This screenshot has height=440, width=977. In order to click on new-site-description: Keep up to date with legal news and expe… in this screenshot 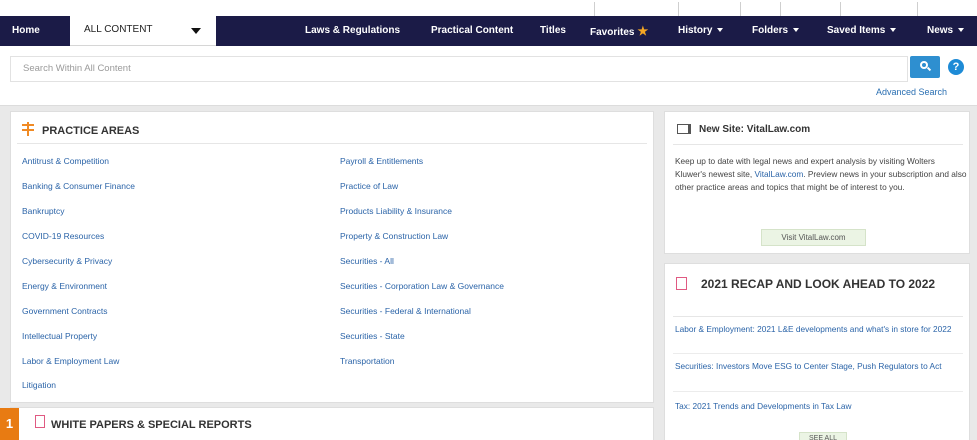, I will do `click(821, 174)`.